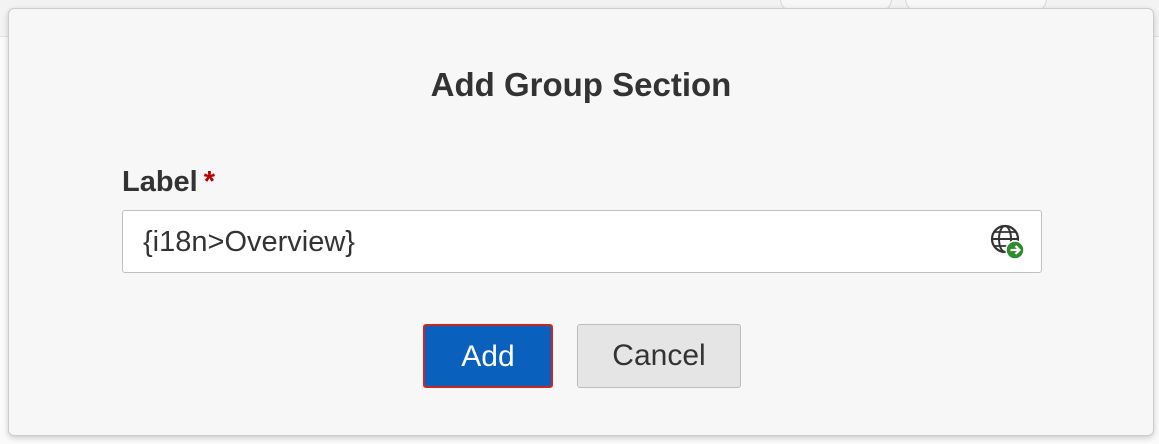 The image size is (1159, 444). I want to click on required-marker: *, so click(209, 182).